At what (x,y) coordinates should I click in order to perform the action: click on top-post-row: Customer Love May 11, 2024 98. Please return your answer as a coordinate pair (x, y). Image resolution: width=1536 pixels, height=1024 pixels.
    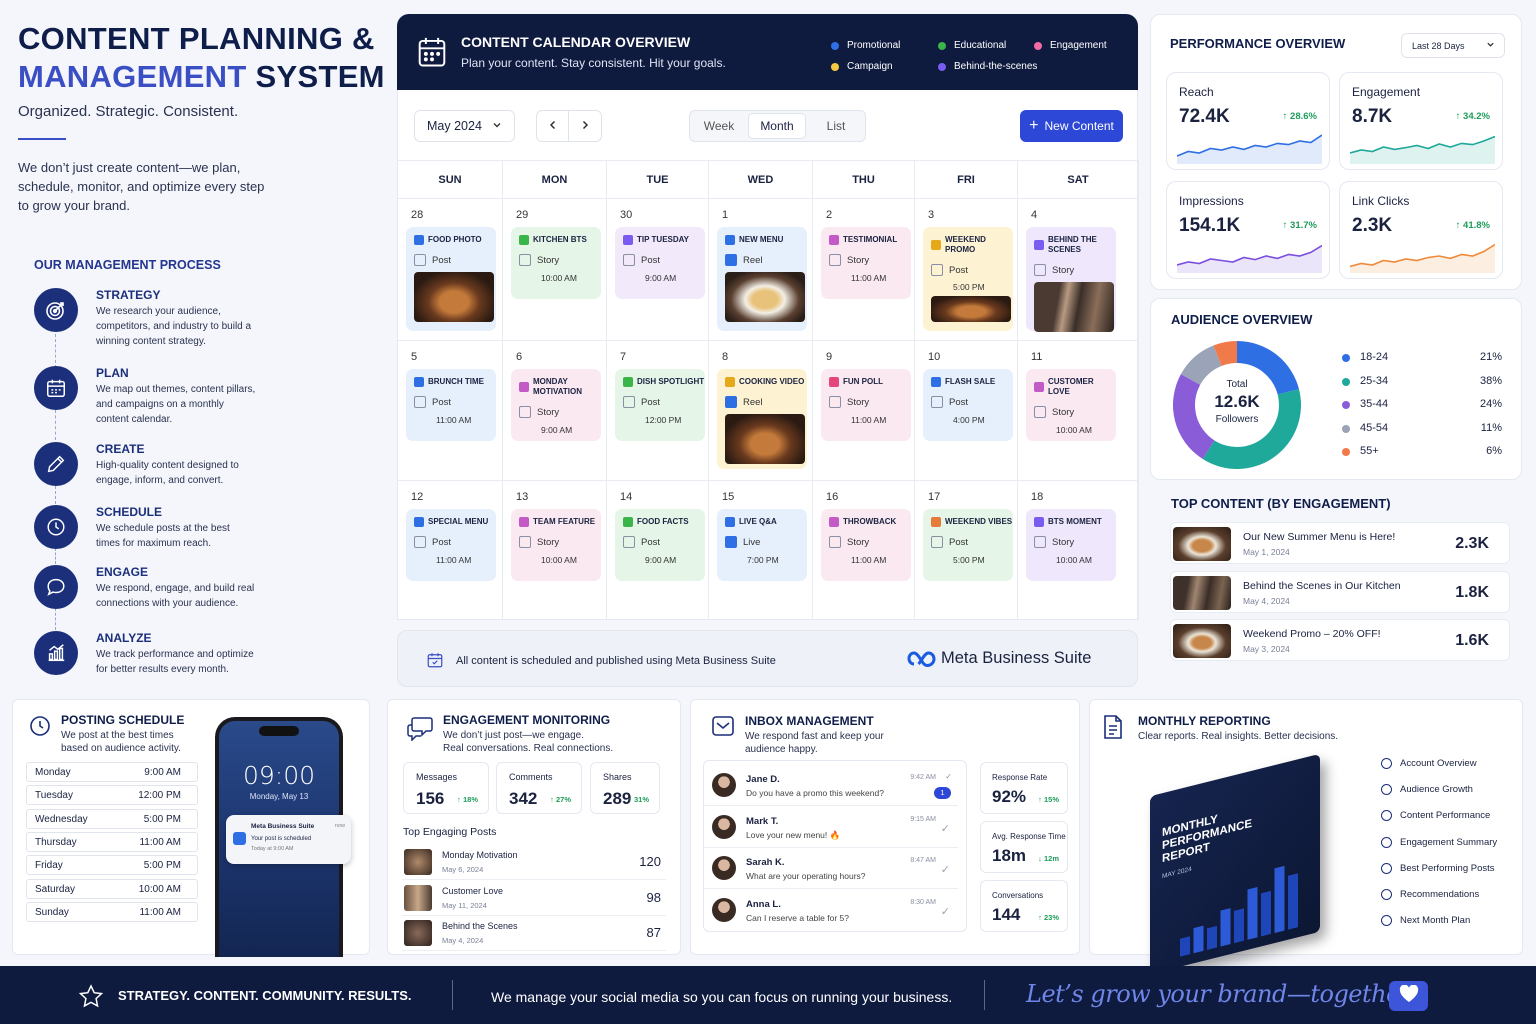
    Looking at the image, I should click on (534, 899).